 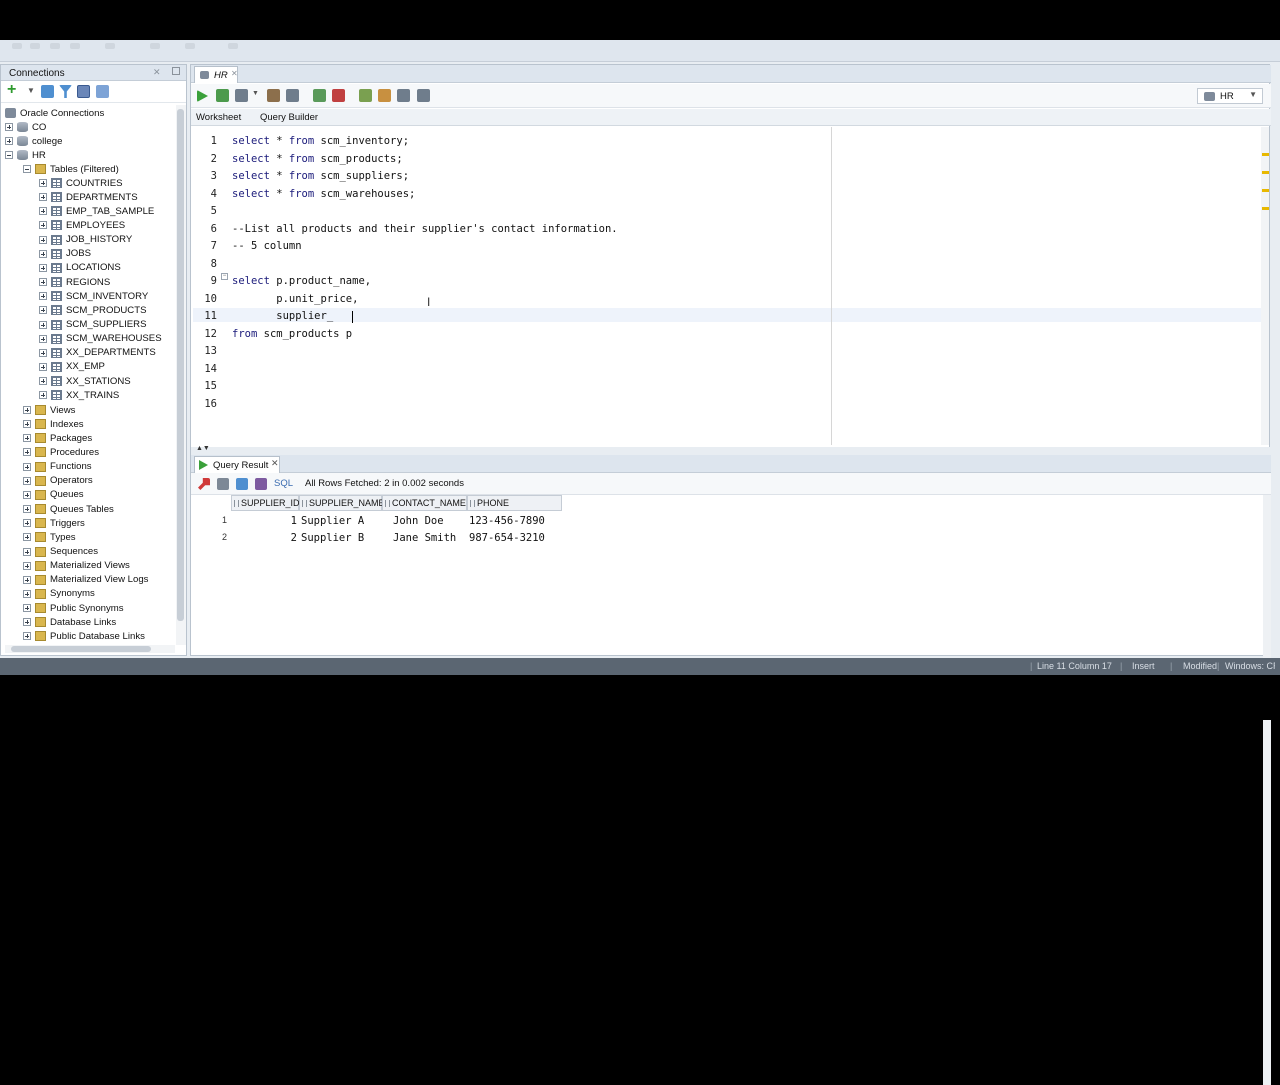 I want to click on cell-contact-name: Jane Smith, so click(x=424, y=538).